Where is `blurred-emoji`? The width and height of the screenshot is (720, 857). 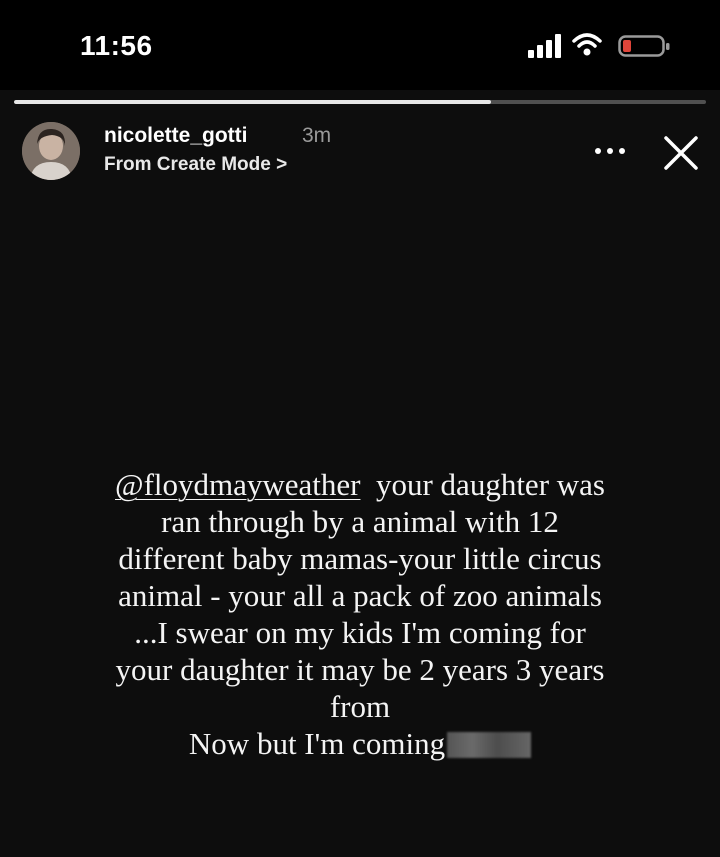
blurred-emoji is located at coordinates (489, 745).